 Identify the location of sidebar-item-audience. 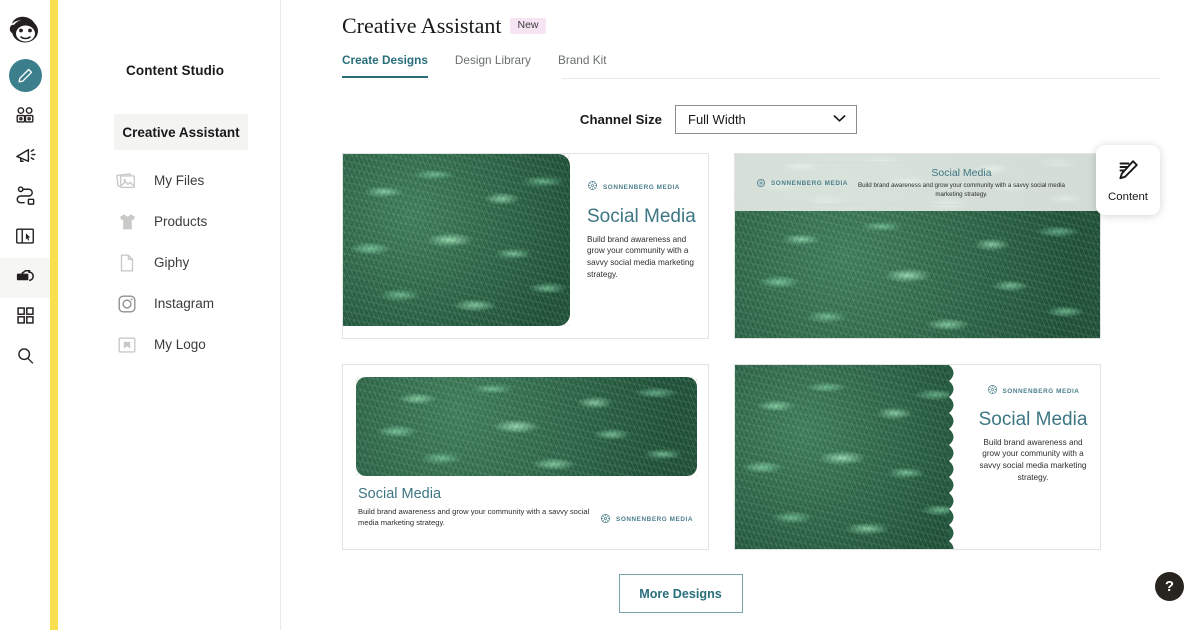
(25, 118).